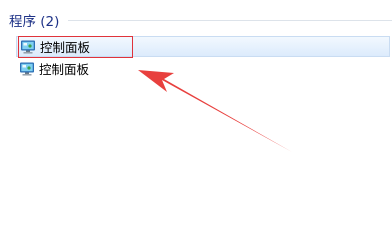 This screenshot has width=392, height=240. I want to click on section-divider, so click(230, 20).